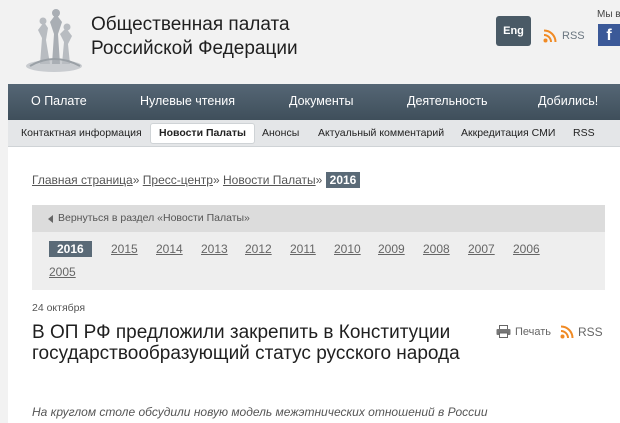 The width and height of the screenshot is (620, 423). Describe the element at coordinates (523, 331) in the screenshot. I see `print-link: Печать` at that location.